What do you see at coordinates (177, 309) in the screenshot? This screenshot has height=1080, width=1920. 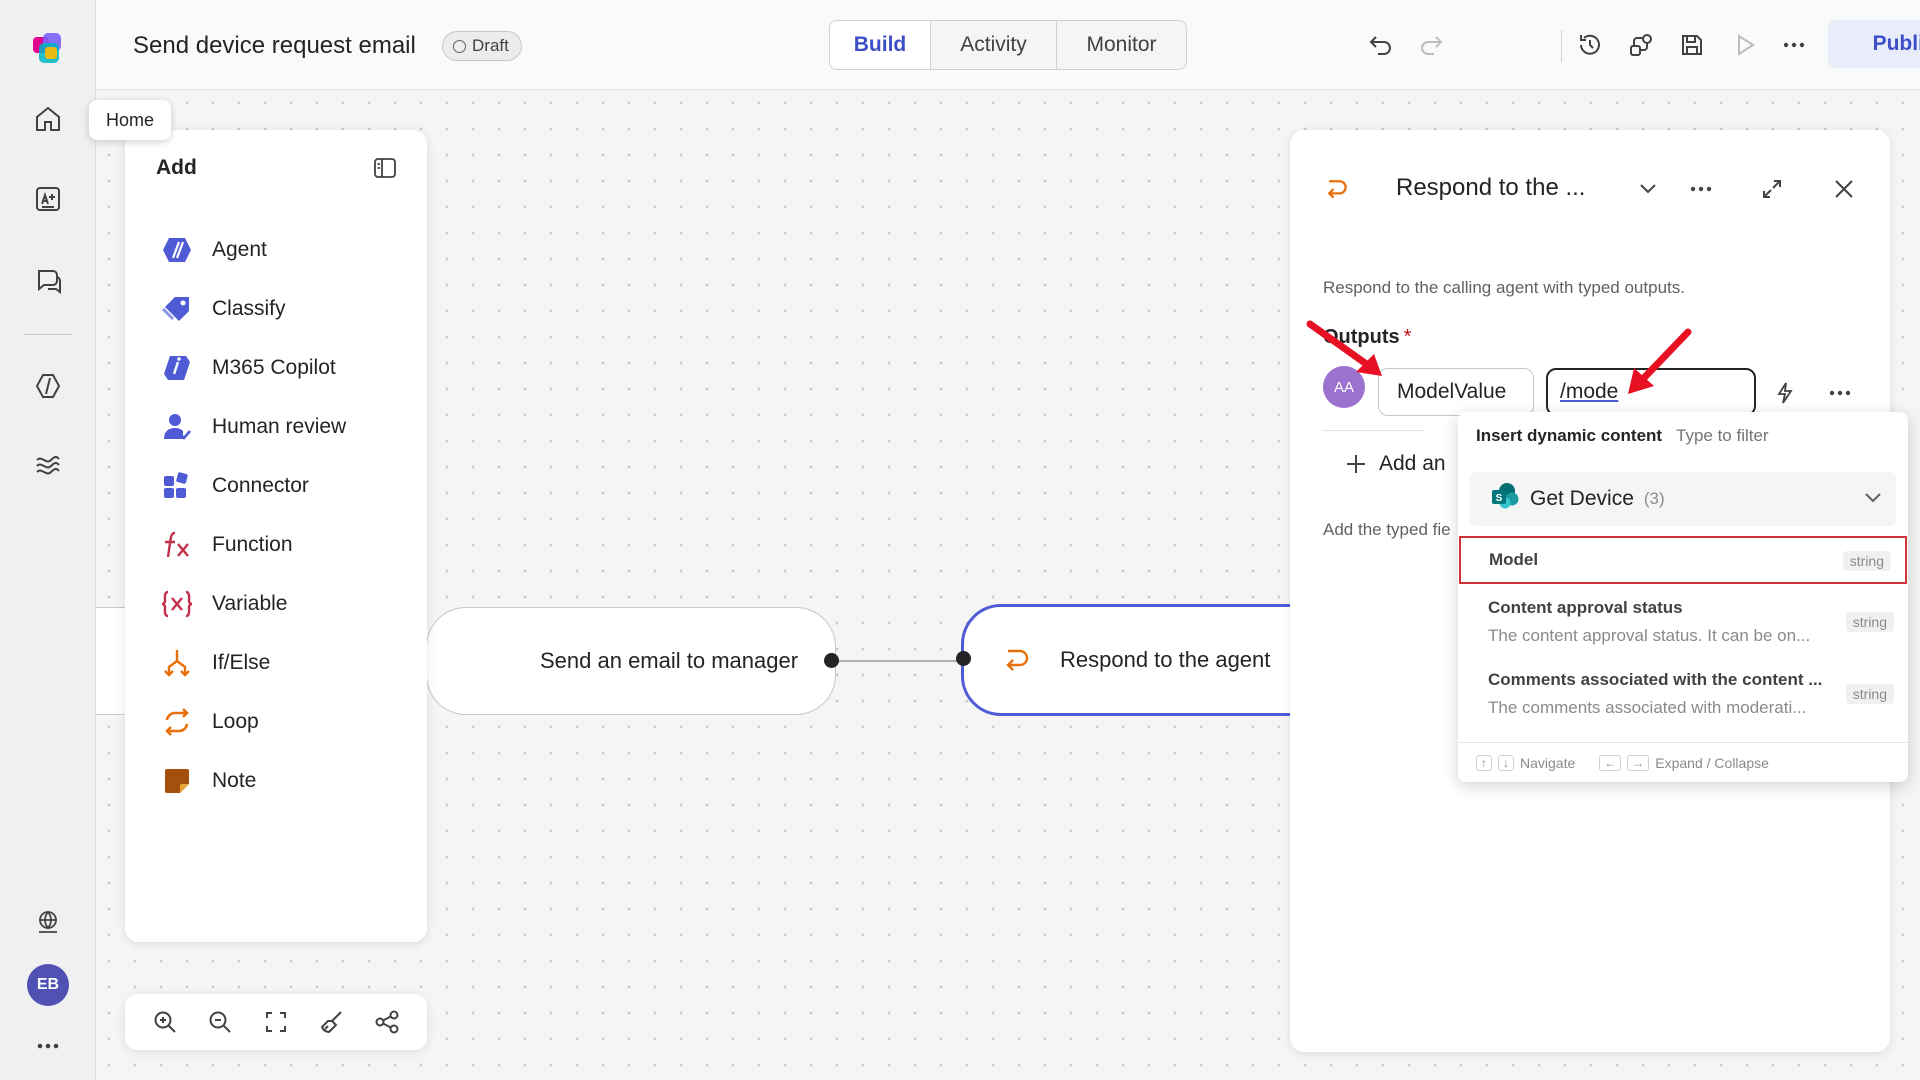 I see `classify-icon` at bounding box center [177, 309].